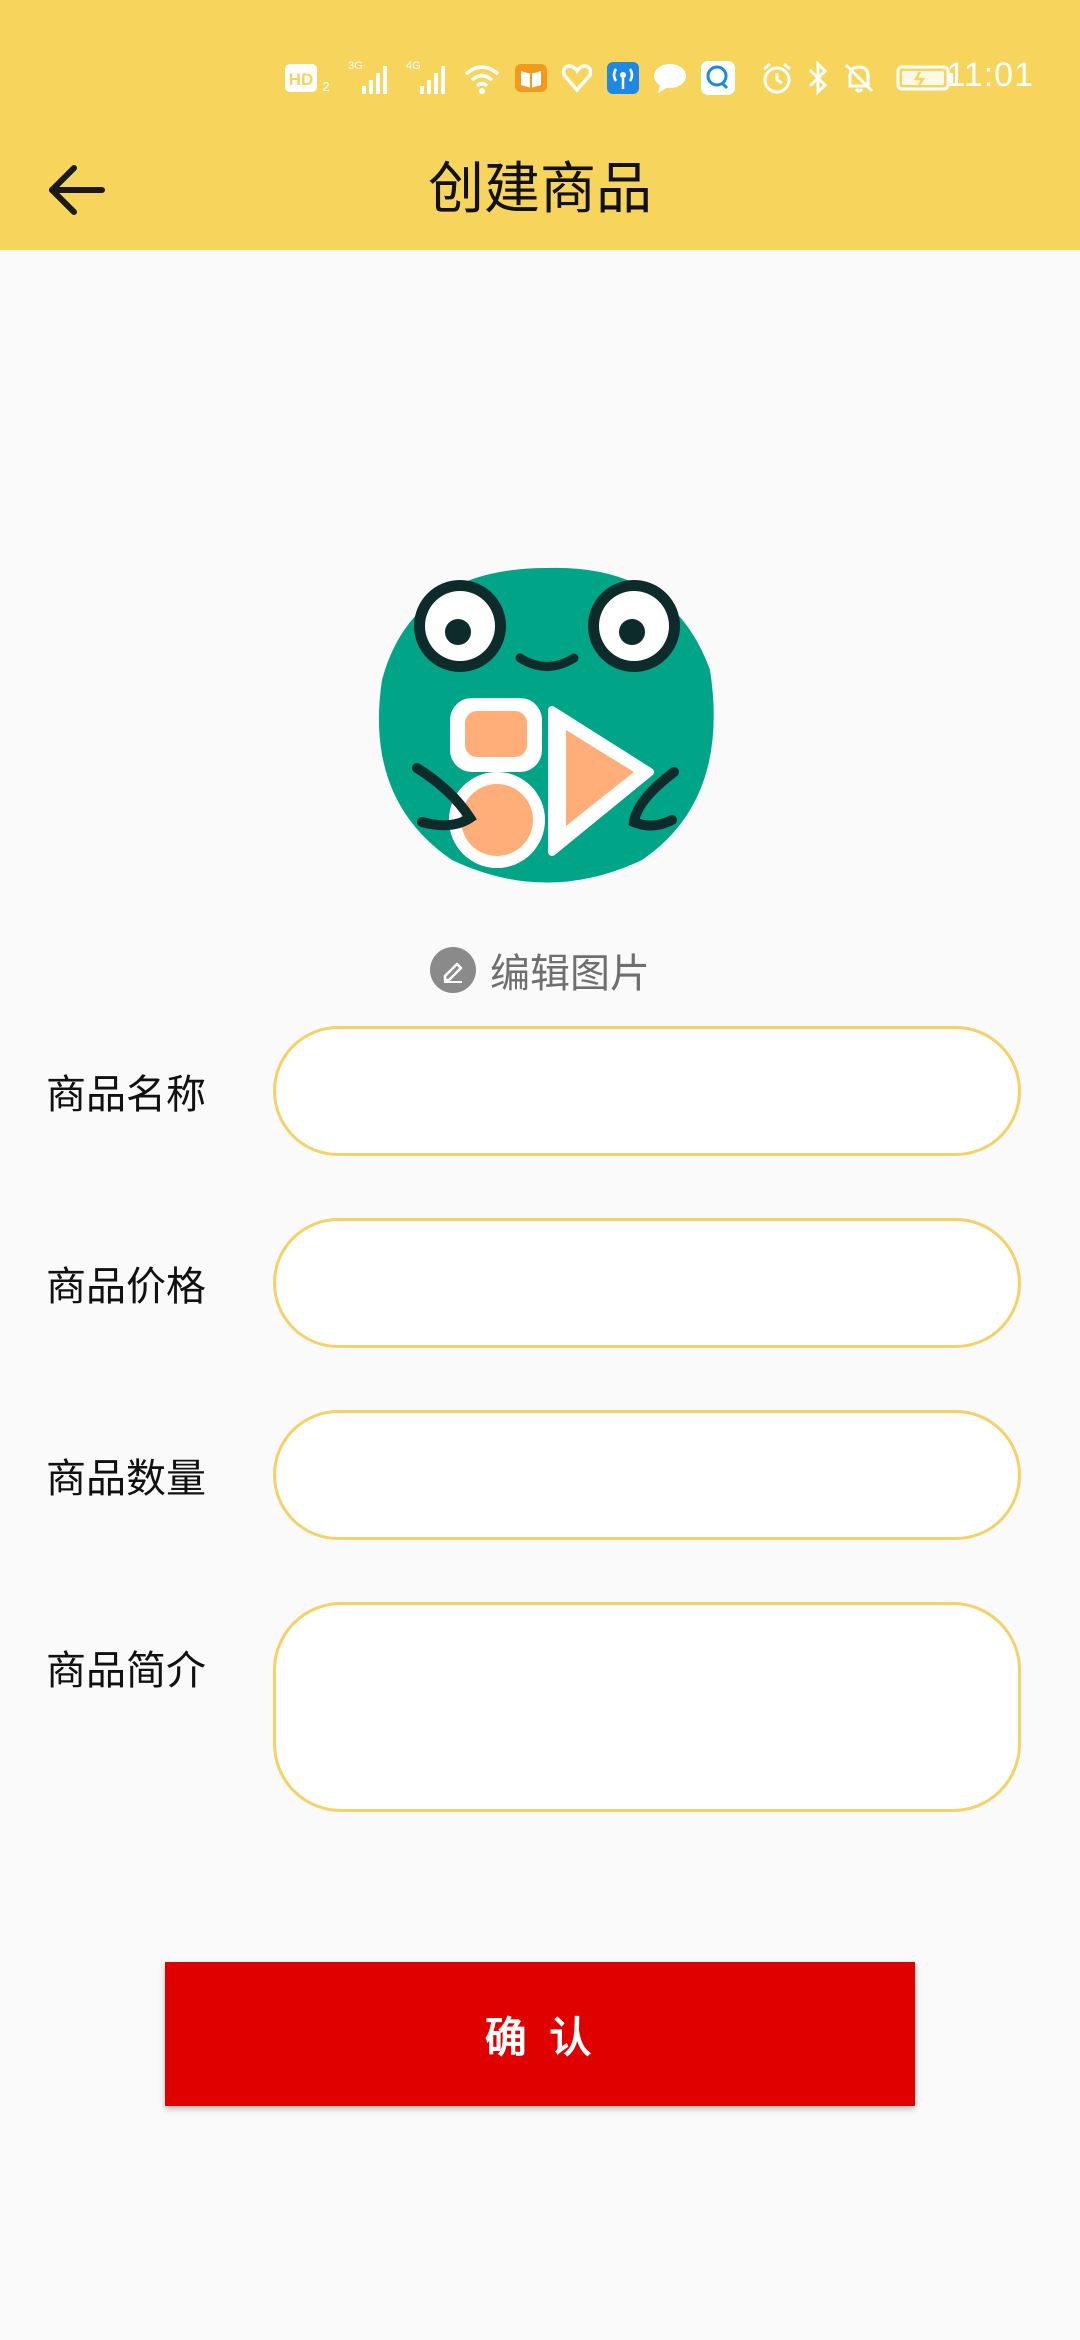 The width and height of the screenshot is (1080, 2340). I want to click on svg-text: 4G, so click(413, 66).